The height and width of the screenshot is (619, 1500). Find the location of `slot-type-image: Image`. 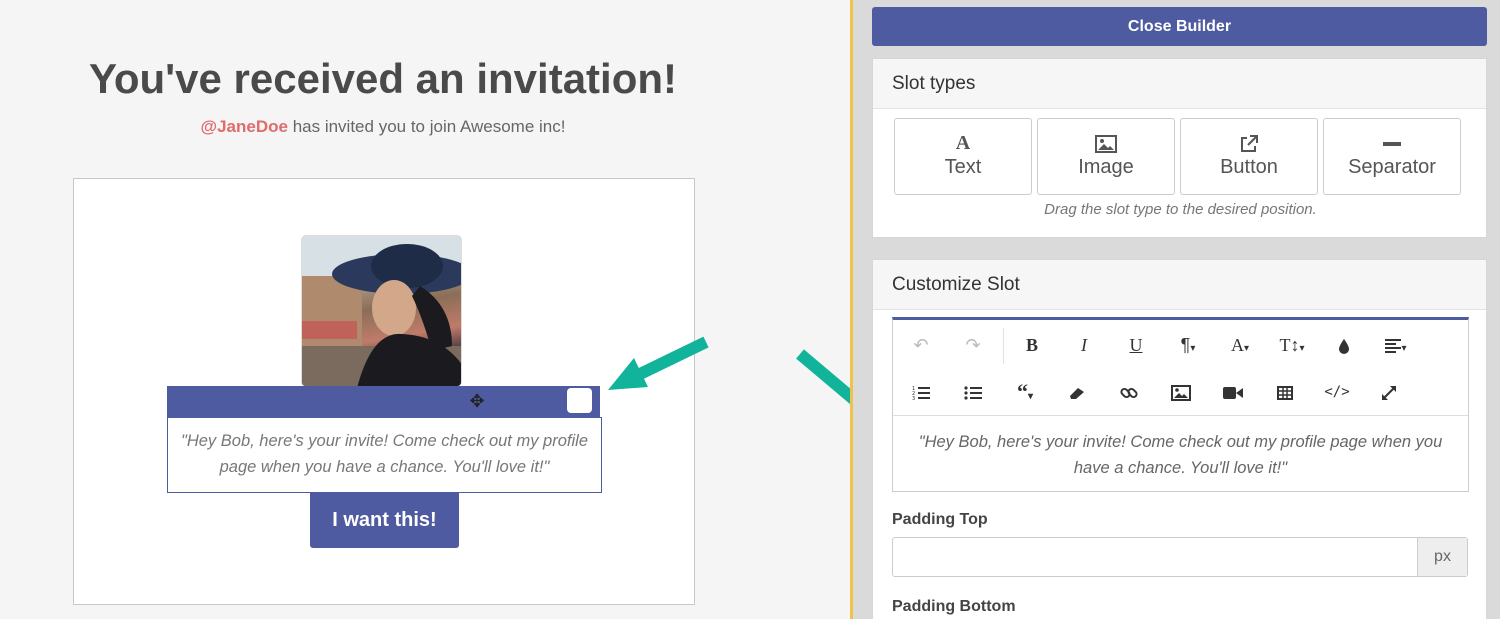

slot-type-image: Image is located at coordinates (1106, 156).